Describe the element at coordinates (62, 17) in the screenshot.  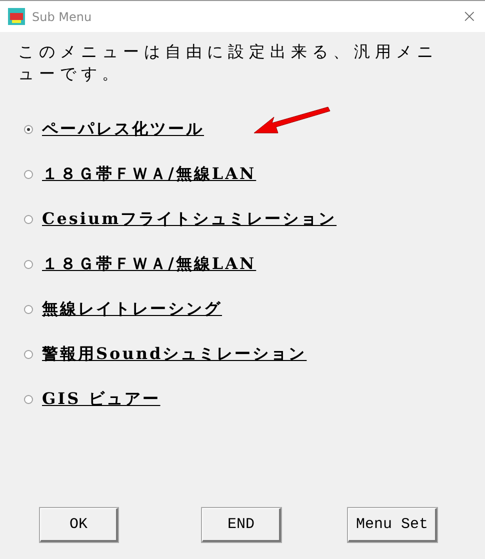
I see `window-title: Sub Menu` at that location.